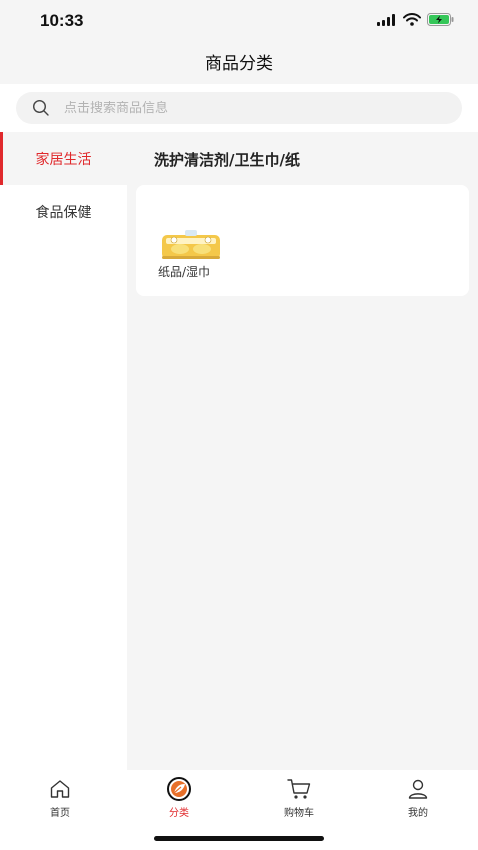 The image size is (478, 850). What do you see at coordinates (41, 108) in the screenshot?
I see `search-icon` at bounding box center [41, 108].